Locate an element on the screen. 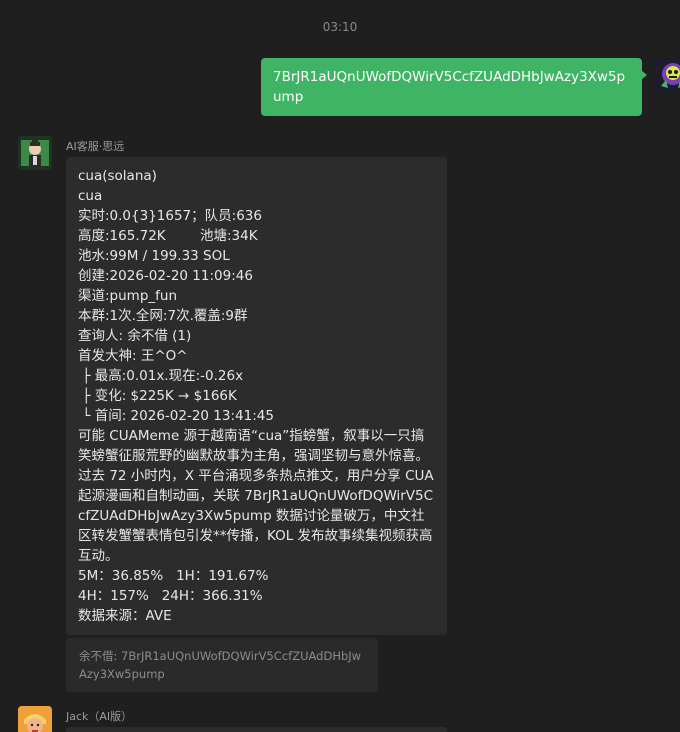  data-source-line: 数据来源：AVE is located at coordinates (125, 616).